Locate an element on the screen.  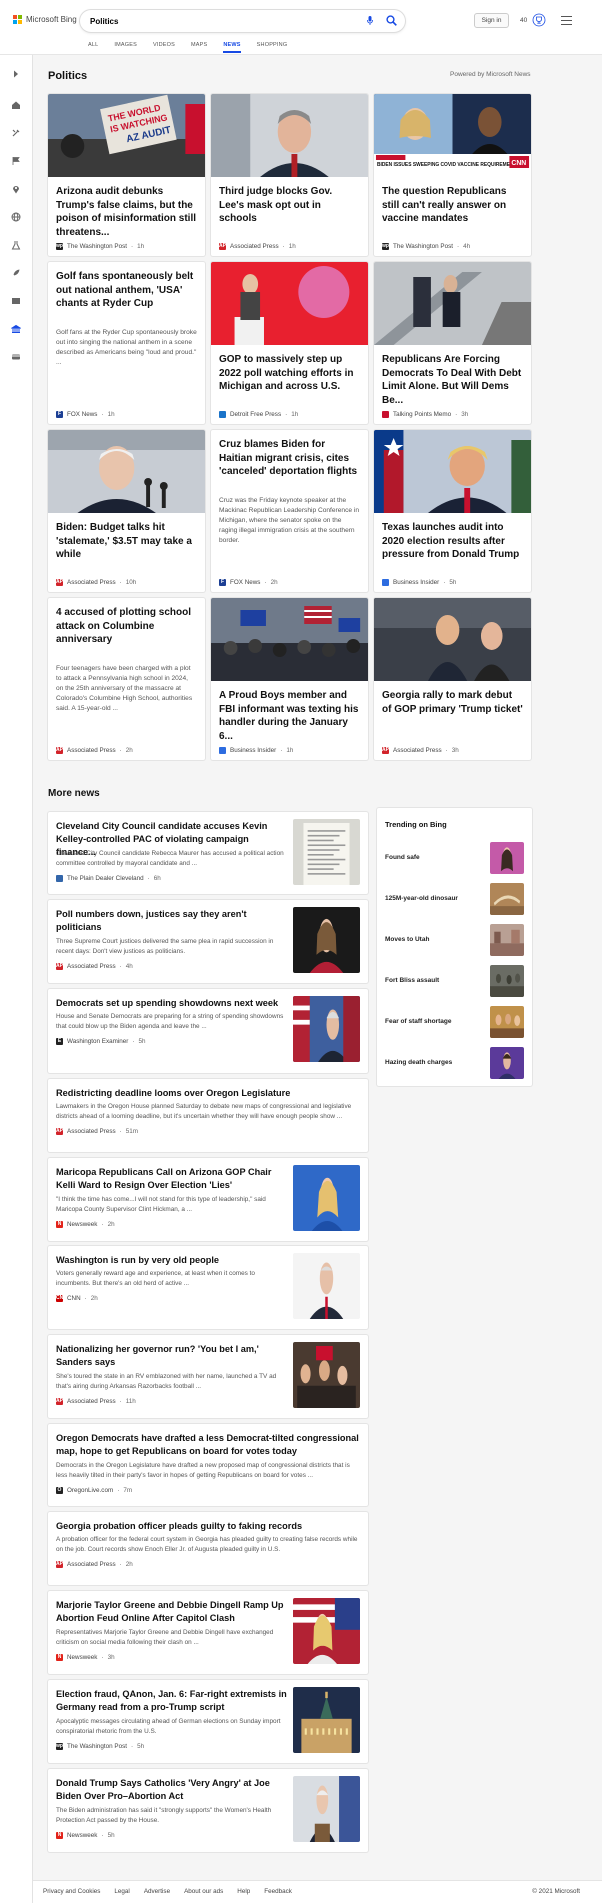
flag-icon is located at coordinates (16, 161).